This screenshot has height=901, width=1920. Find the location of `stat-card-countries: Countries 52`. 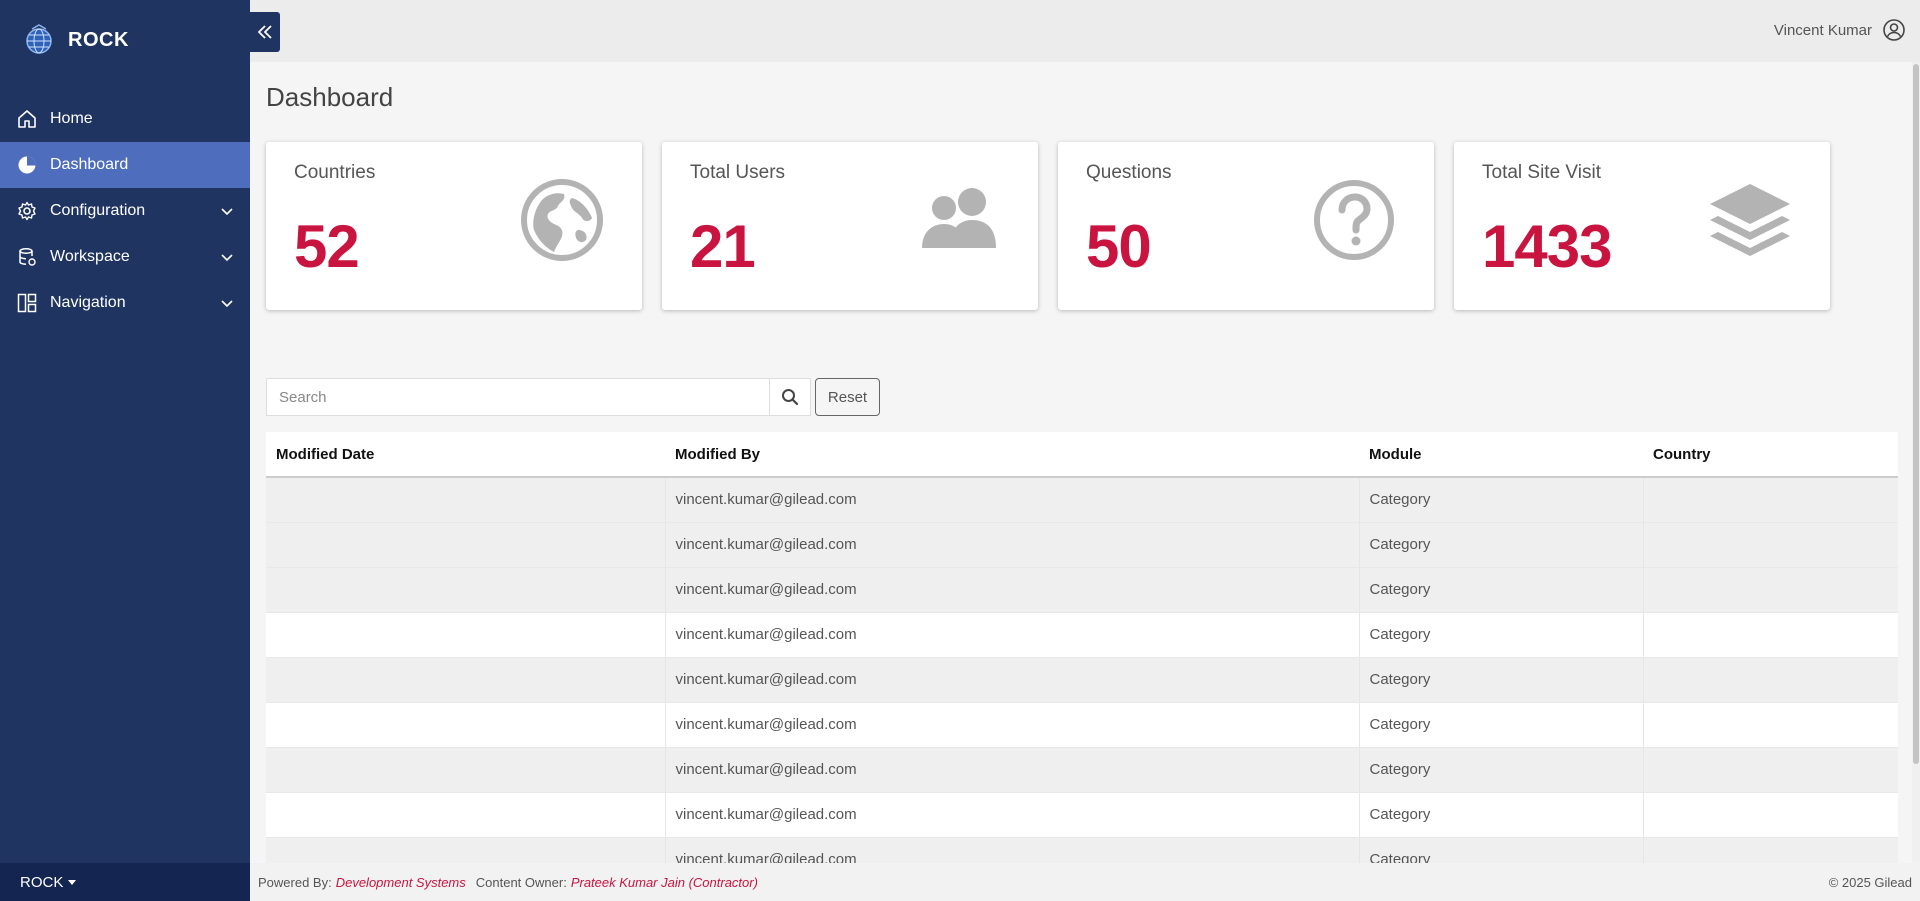

stat-card-countries: Countries 52 is located at coordinates (454, 226).